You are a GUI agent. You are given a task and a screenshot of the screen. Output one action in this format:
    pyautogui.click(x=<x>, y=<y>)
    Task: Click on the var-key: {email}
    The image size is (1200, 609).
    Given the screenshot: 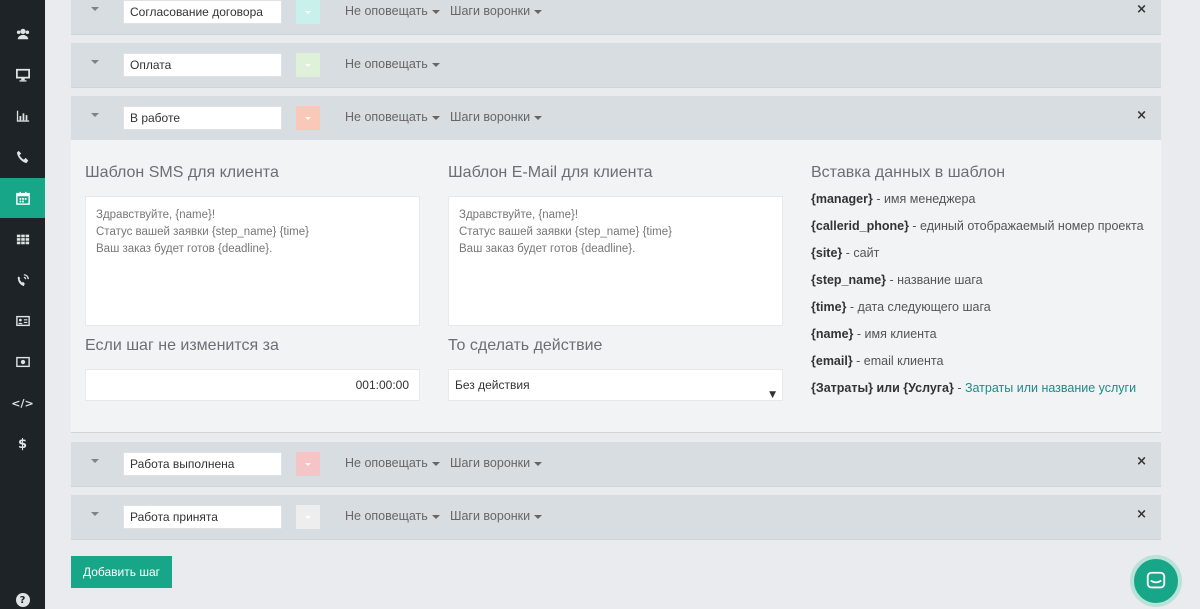 What is the action you would take?
    pyautogui.click(x=832, y=361)
    